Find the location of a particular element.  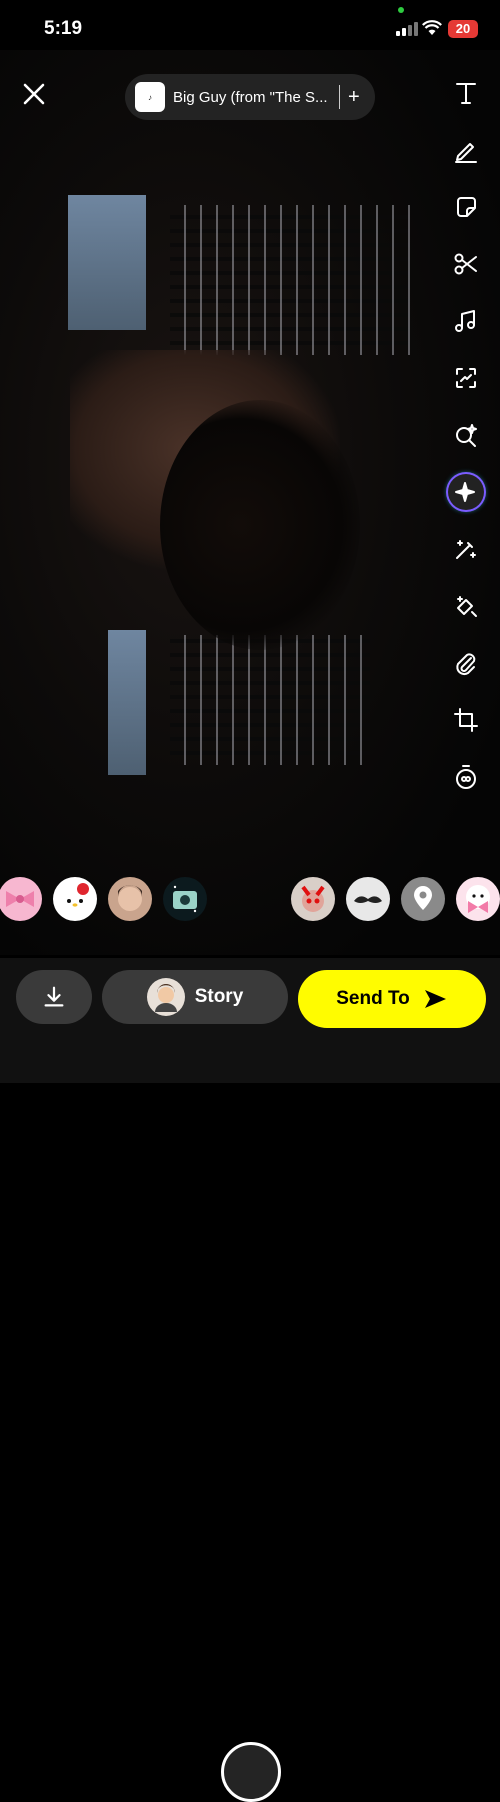

download-icon is located at coordinates (54, 996).